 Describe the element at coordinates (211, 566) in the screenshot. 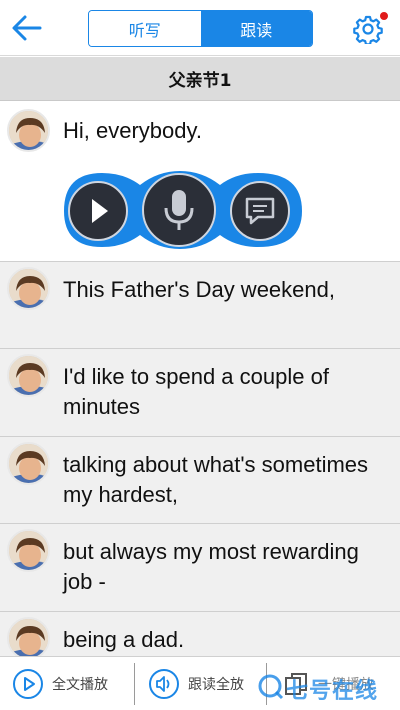

I see `sentence-text: but always my most rewarding job -` at that location.